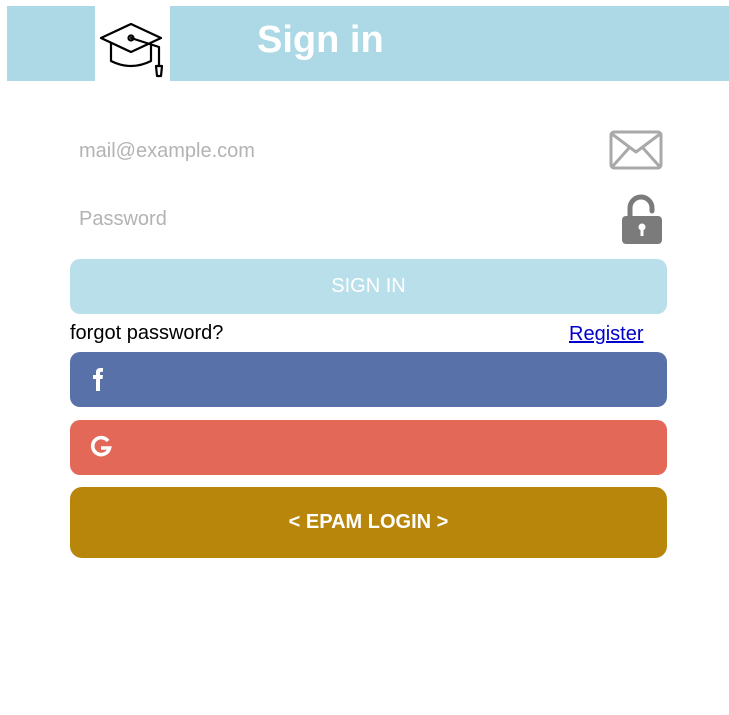 The image size is (729, 715). Describe the element at coordinates (101, 446) in the screenshot. I see `google-icon` at that location.